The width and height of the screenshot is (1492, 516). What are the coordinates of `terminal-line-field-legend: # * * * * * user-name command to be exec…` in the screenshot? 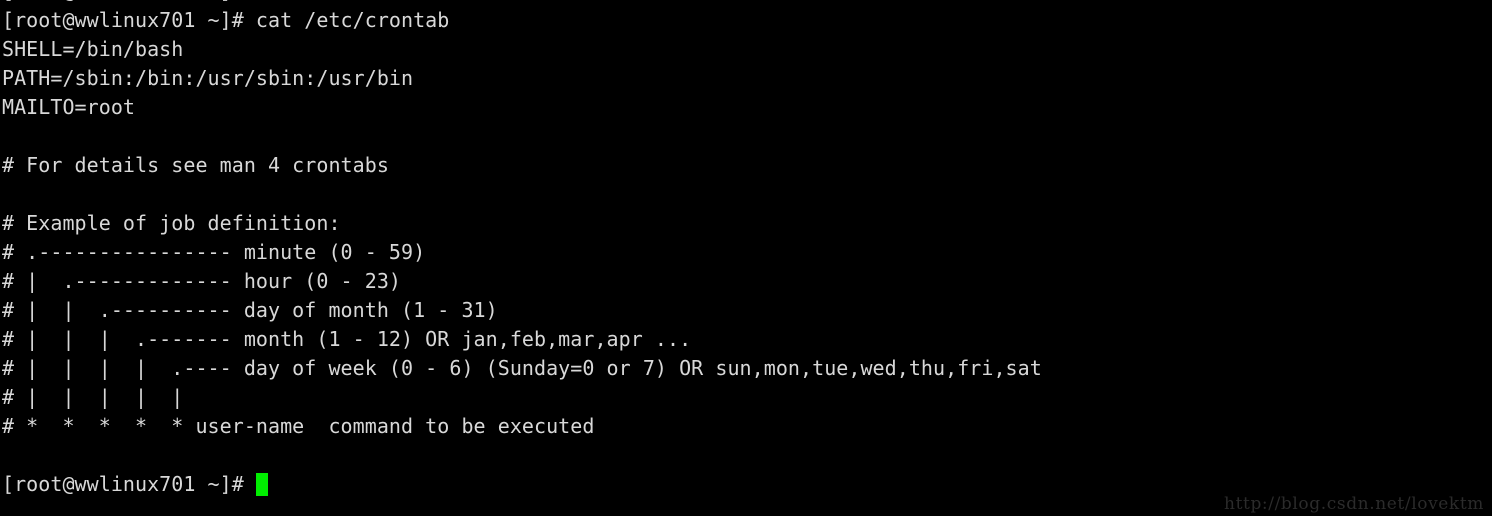 It's located at (298, 426).